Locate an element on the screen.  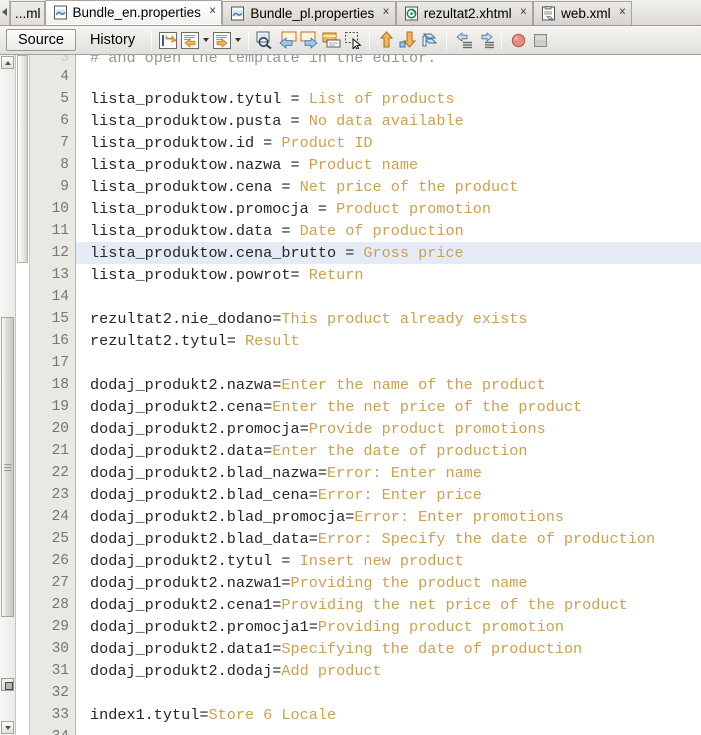
line-number: 4 is located at coordinates (64, 77).